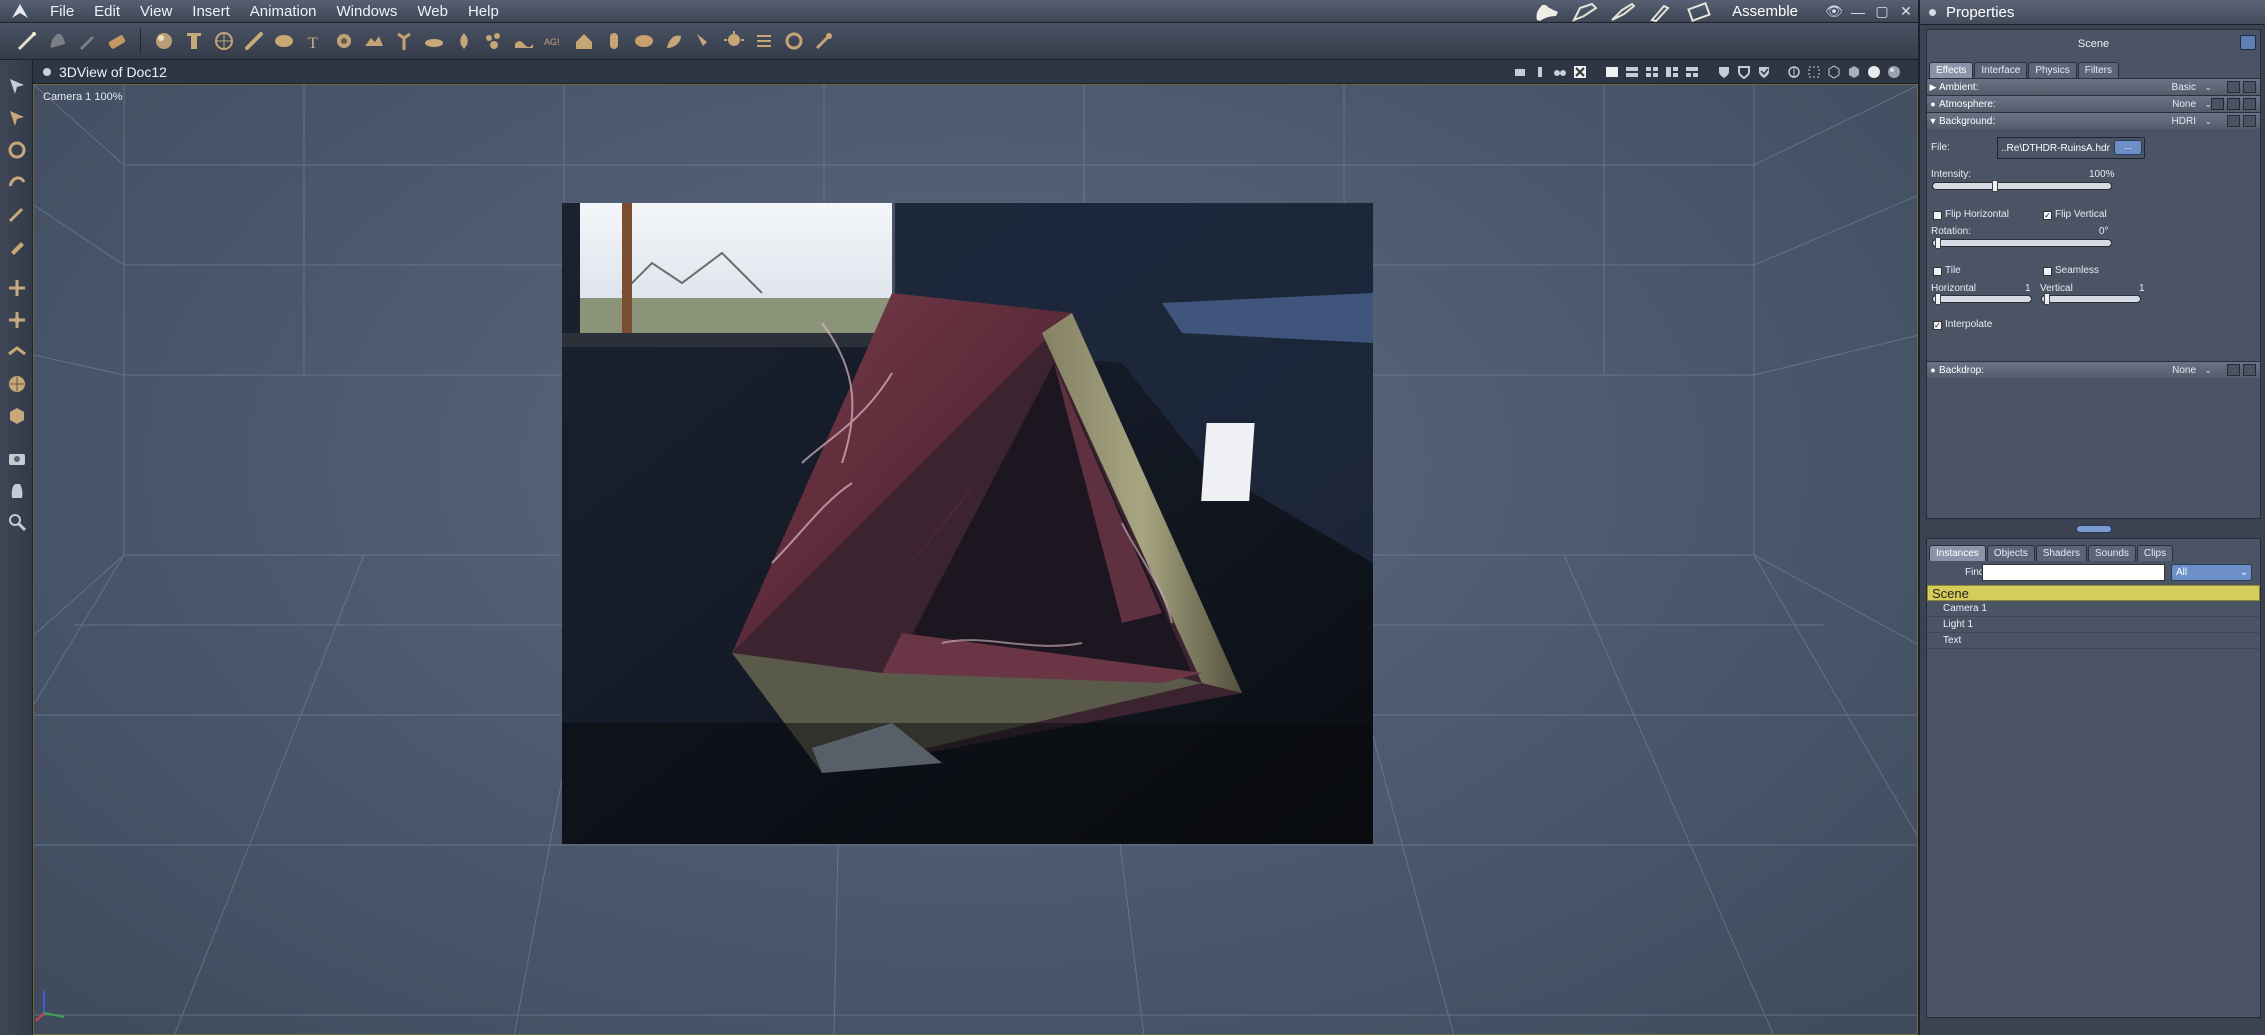 The height and width of the screenshot is (1035, 2265). Describe the element at coordinates (1632, 72) in the screenshot. I see `layout-split-horizontal-icon` at that location.